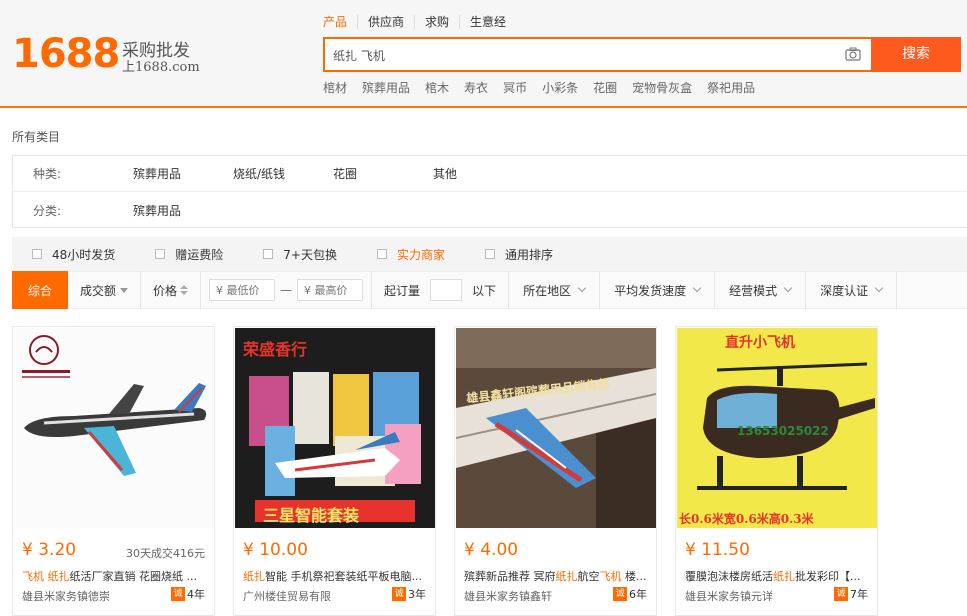  I want to click on hot-word: 棺材, so click(335, 87).